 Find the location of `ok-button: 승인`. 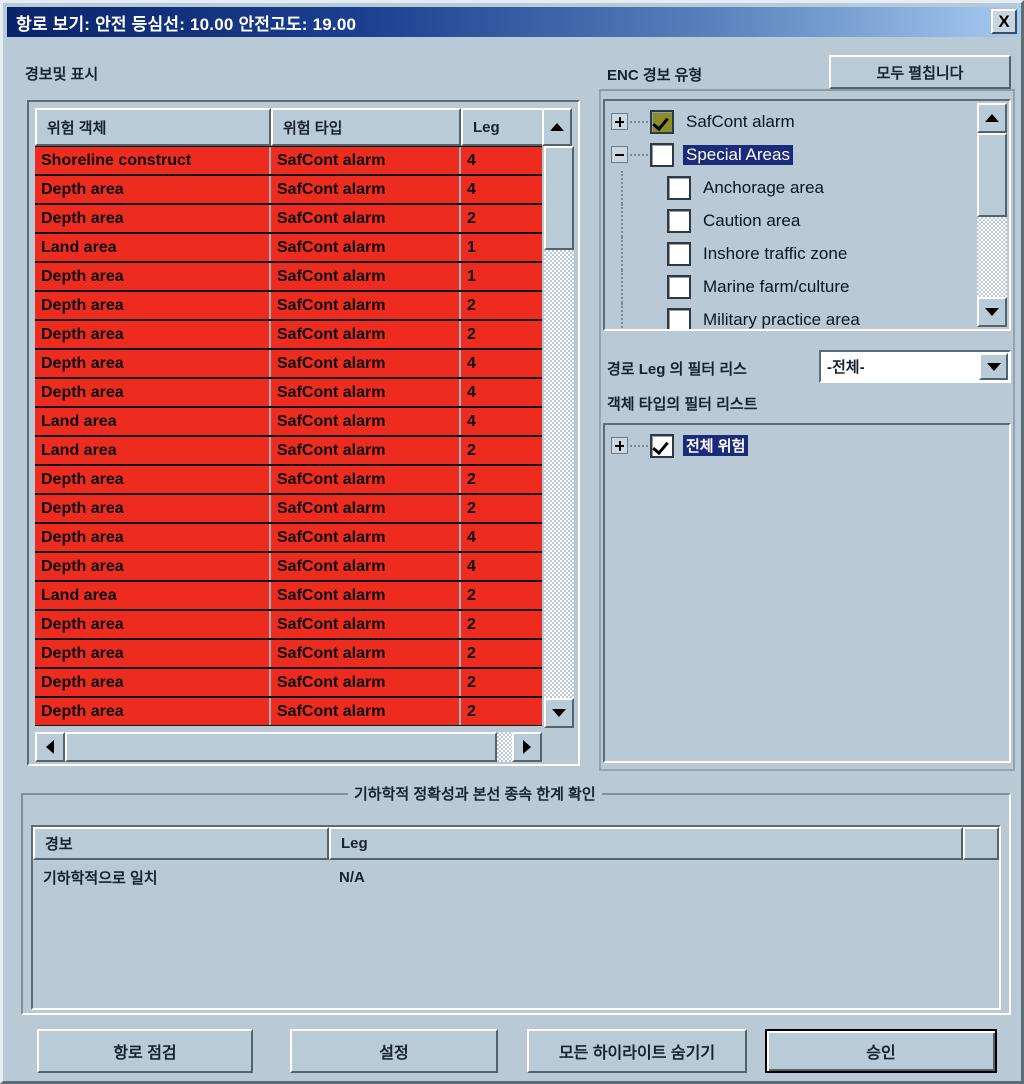

ok-button: 승인 is located at coordinates (881, 1051).